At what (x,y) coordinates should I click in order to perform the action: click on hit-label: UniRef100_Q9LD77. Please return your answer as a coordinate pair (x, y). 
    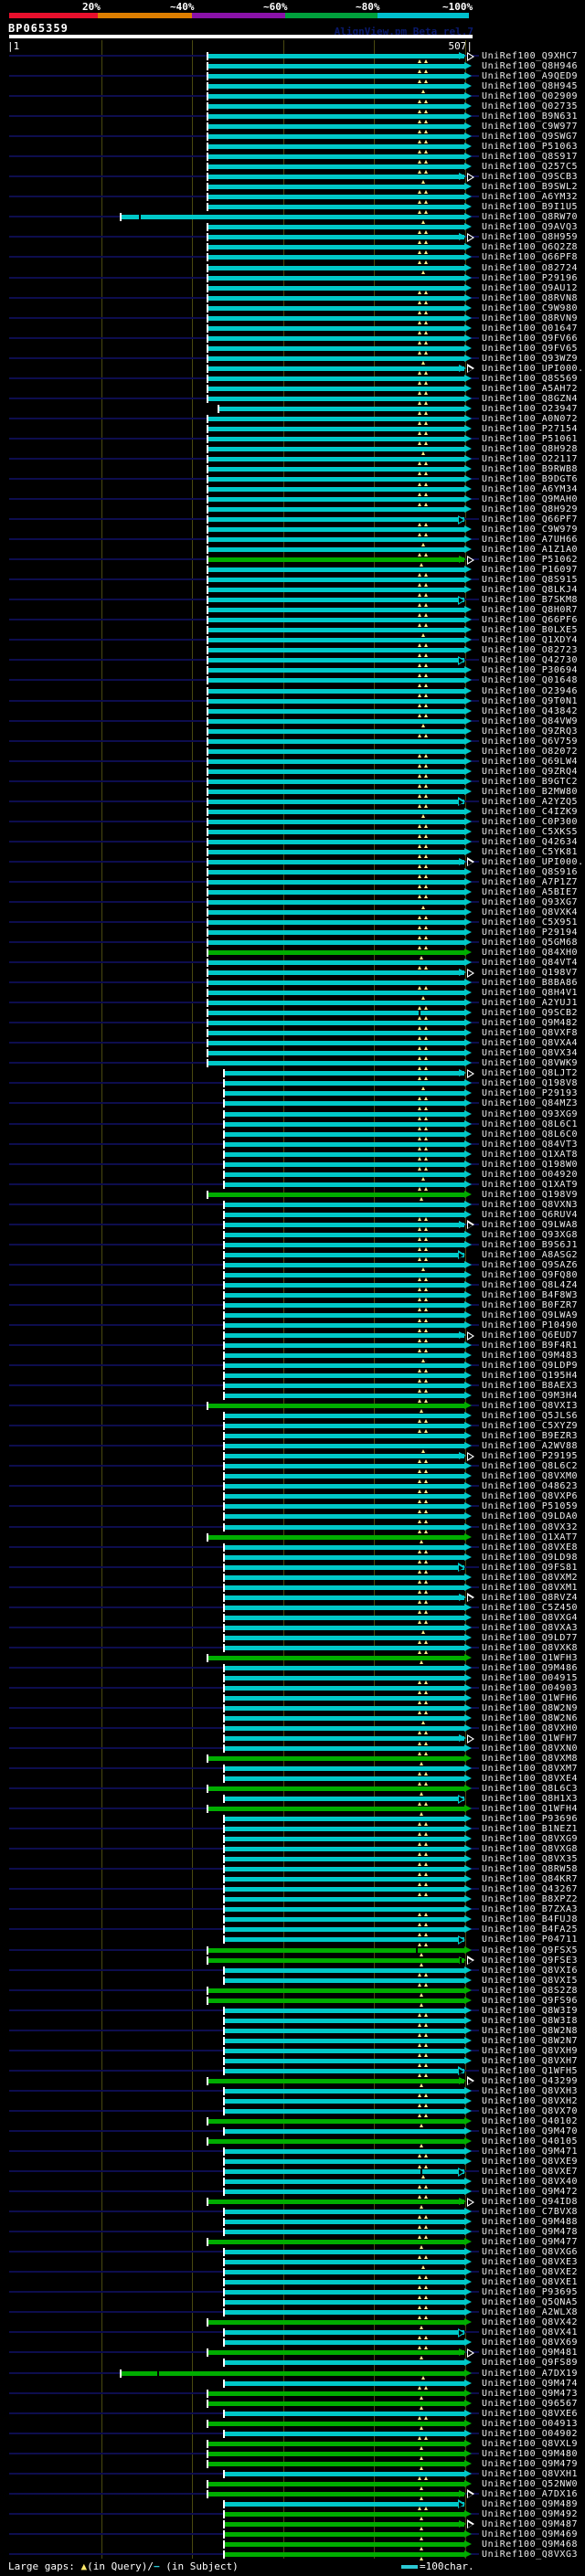
    Looking at the image, I should click on (530, 1638).